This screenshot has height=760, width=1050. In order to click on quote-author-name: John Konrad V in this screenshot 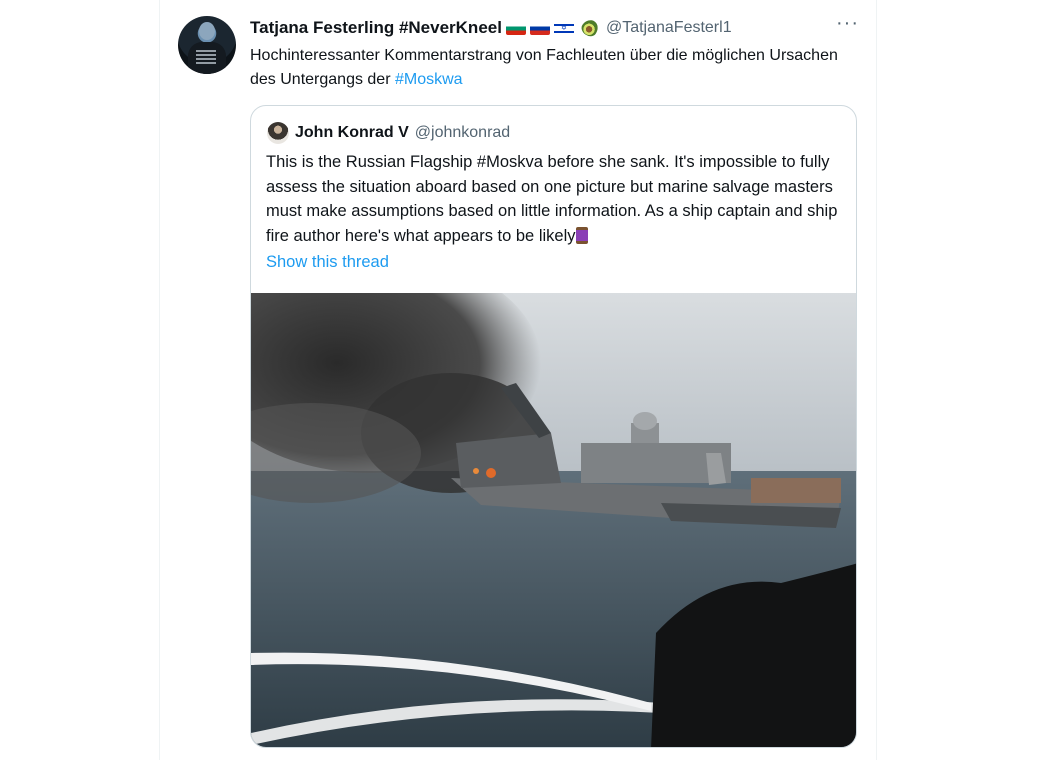, I will do `click(352, 133)`.